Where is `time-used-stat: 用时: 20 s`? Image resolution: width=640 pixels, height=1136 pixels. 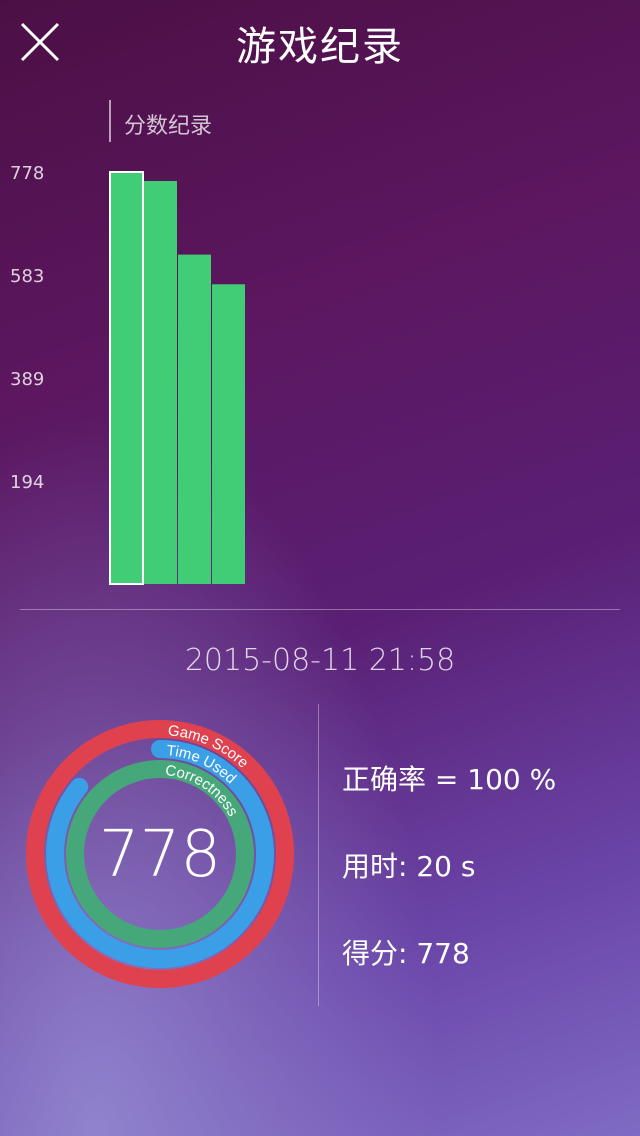 time-used-stat: 用时: 20 s is located at coordinates (409, 866).